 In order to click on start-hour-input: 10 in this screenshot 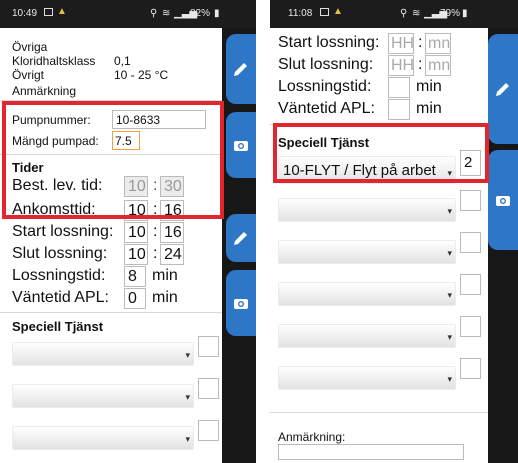, I will do `click(136, 232)`.